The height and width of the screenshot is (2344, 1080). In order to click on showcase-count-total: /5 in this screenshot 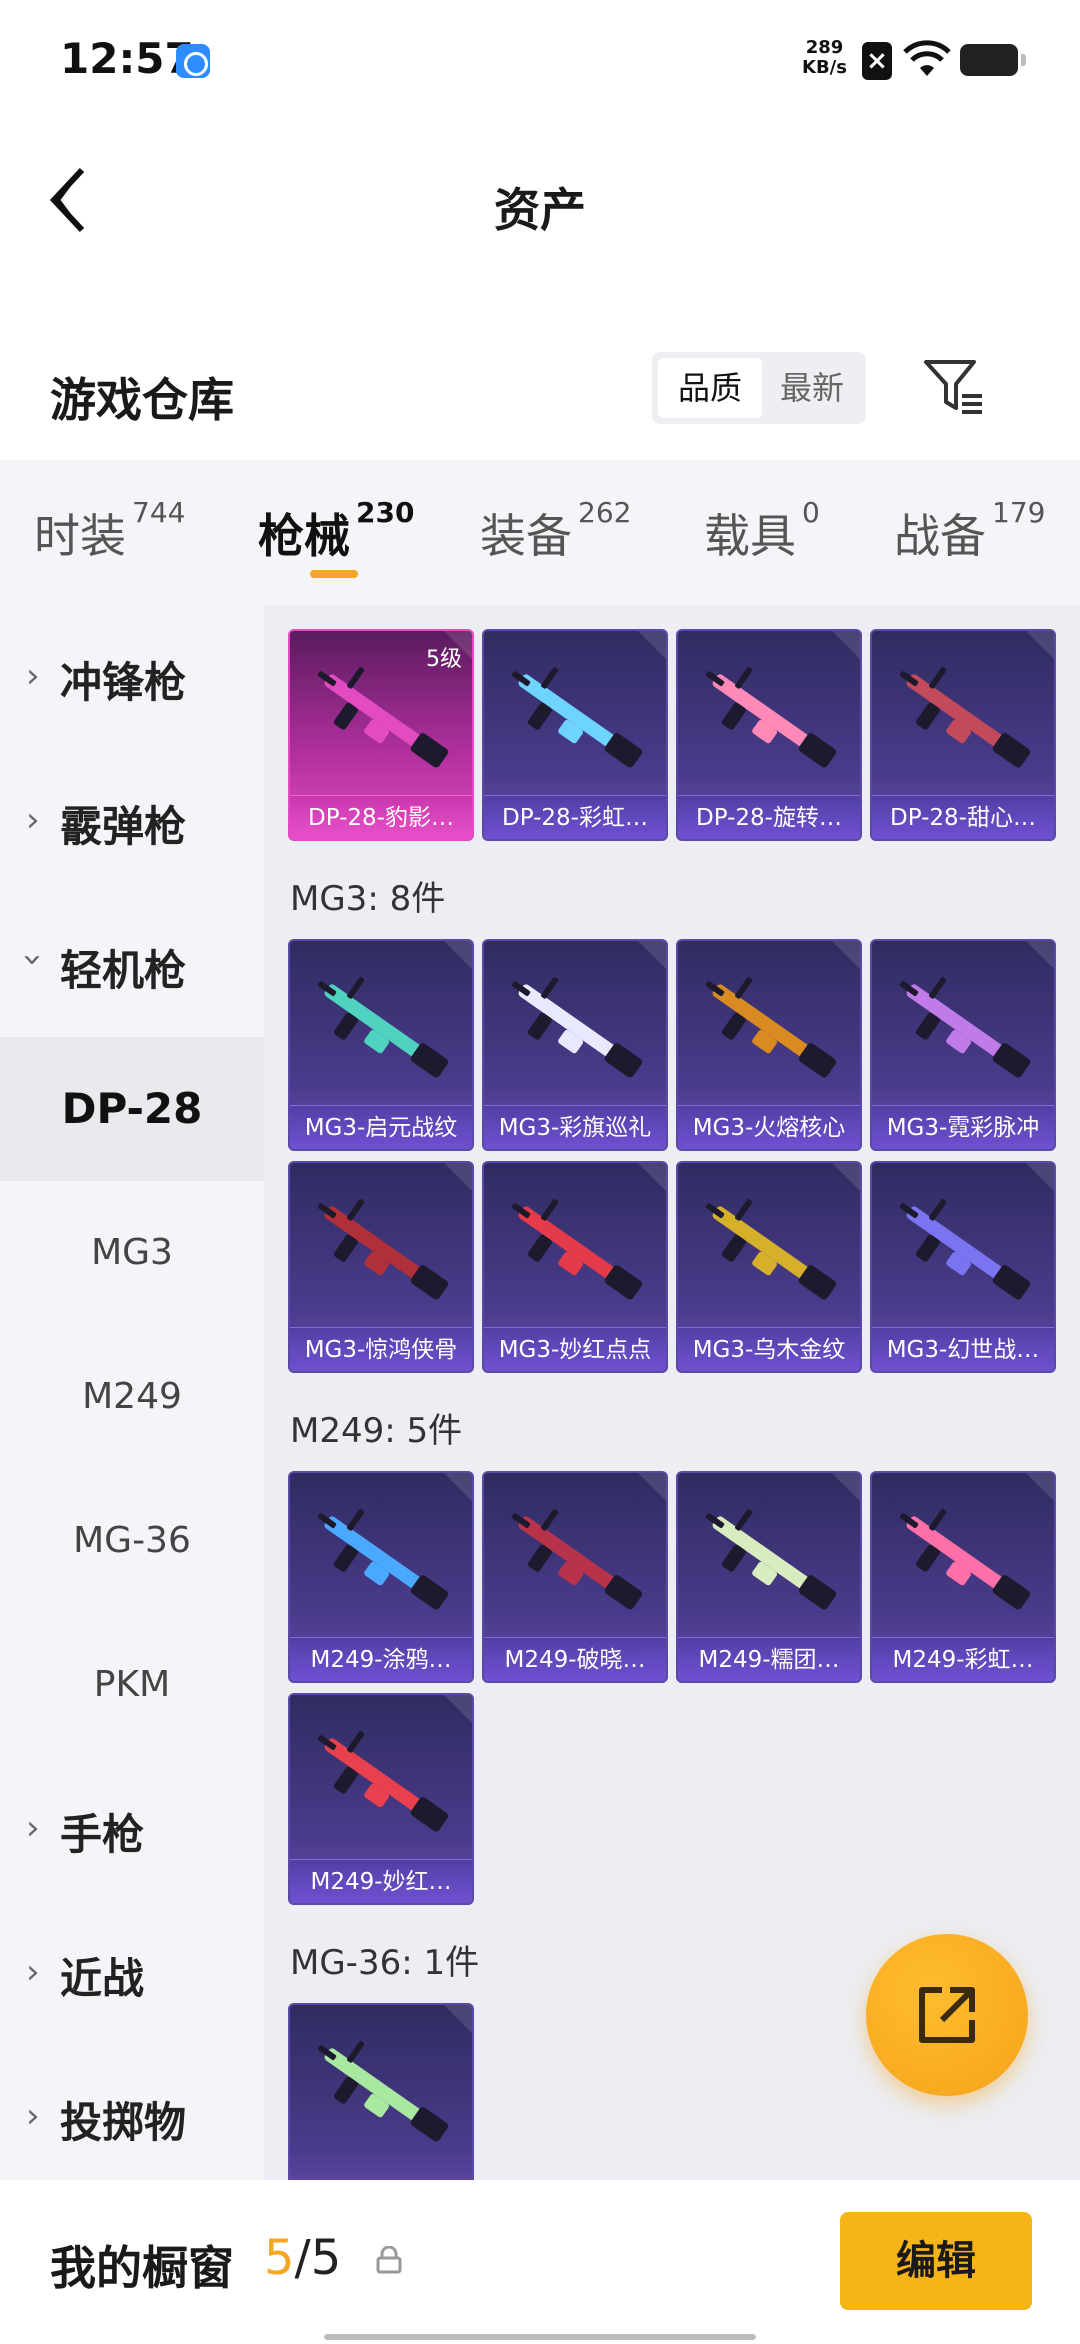, I will do `click(318, 2258)`.